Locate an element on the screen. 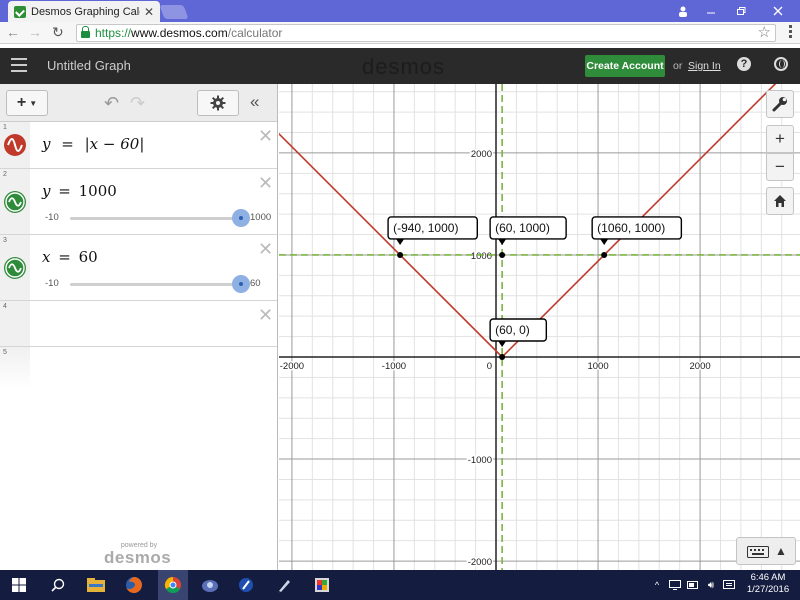 The height and width of the screenshot is (600, 800). search-icon is located at coordinates (58, 585).